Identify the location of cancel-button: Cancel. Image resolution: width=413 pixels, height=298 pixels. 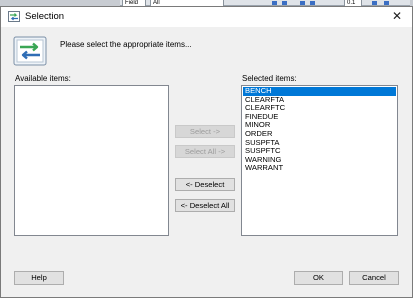
(374, 278).